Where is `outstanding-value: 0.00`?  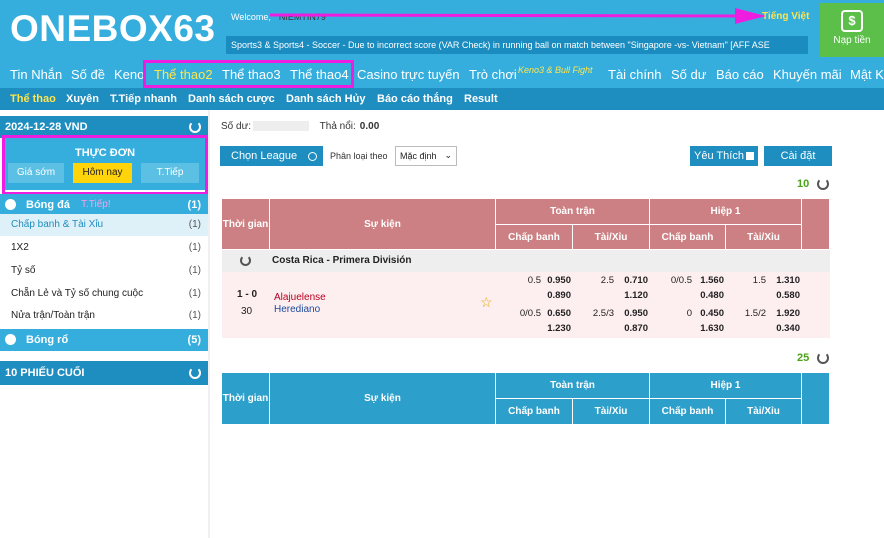 outstanding-value: 0.00 is located at coordinates (369, 126).